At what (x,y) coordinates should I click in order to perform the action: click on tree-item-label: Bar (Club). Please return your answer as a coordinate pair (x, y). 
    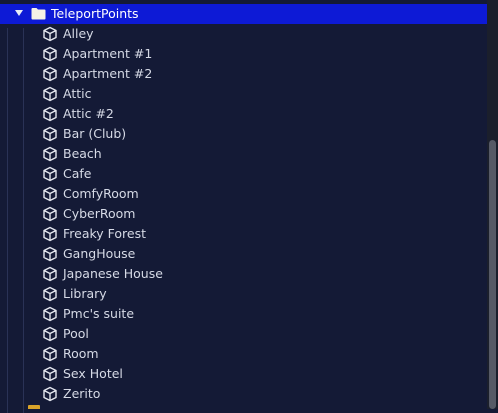
    Looking at the image, I should click on (95, 133).